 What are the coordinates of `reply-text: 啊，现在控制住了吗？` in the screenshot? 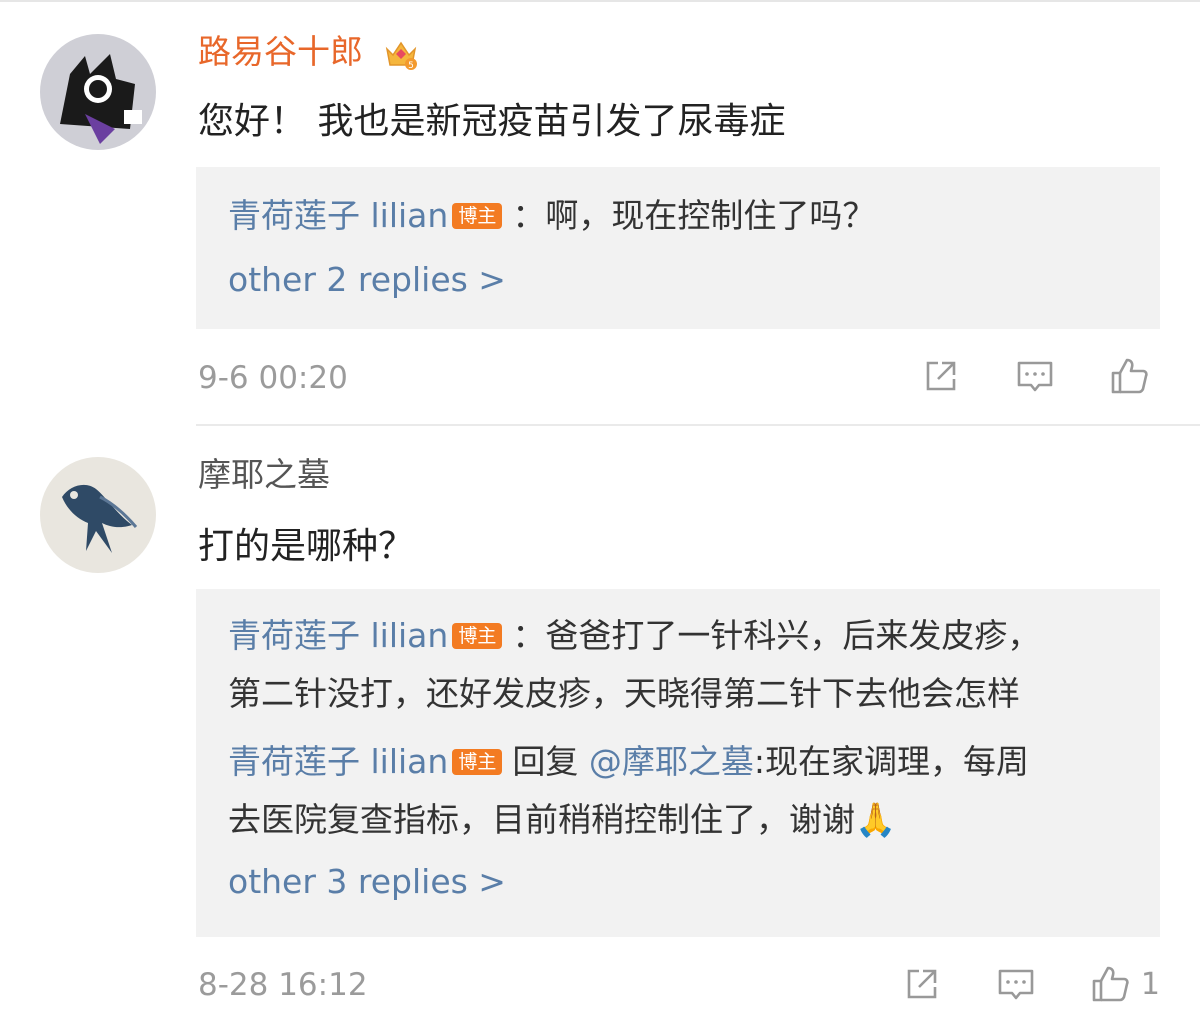 It's located at (710, 215).